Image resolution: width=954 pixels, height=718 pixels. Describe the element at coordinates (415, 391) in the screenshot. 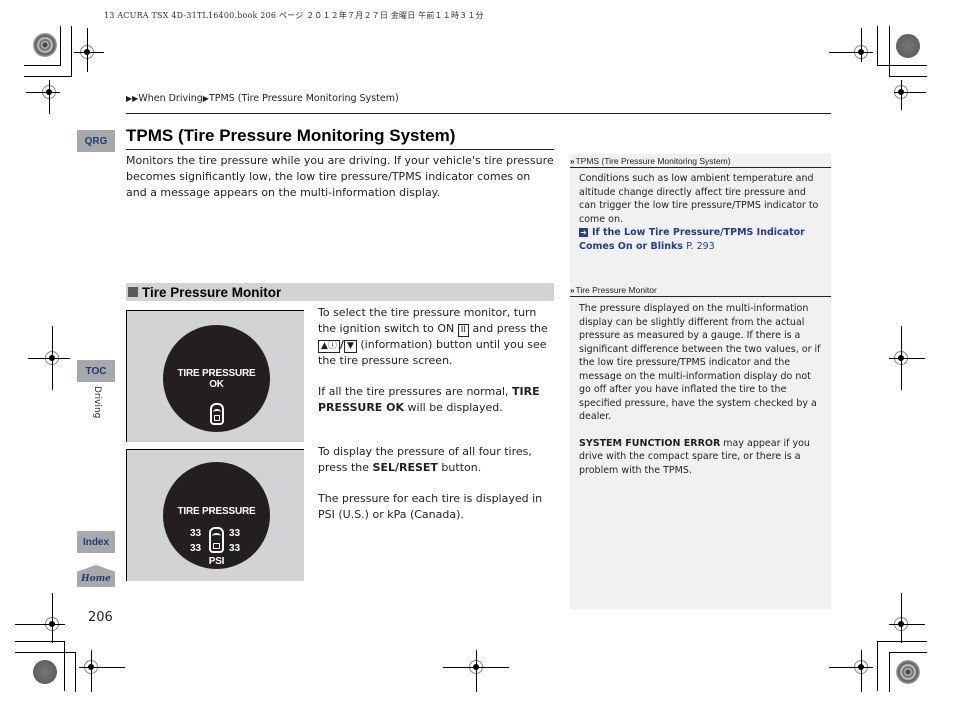

I see `text: If all the tire pressures are normal,` at that location.